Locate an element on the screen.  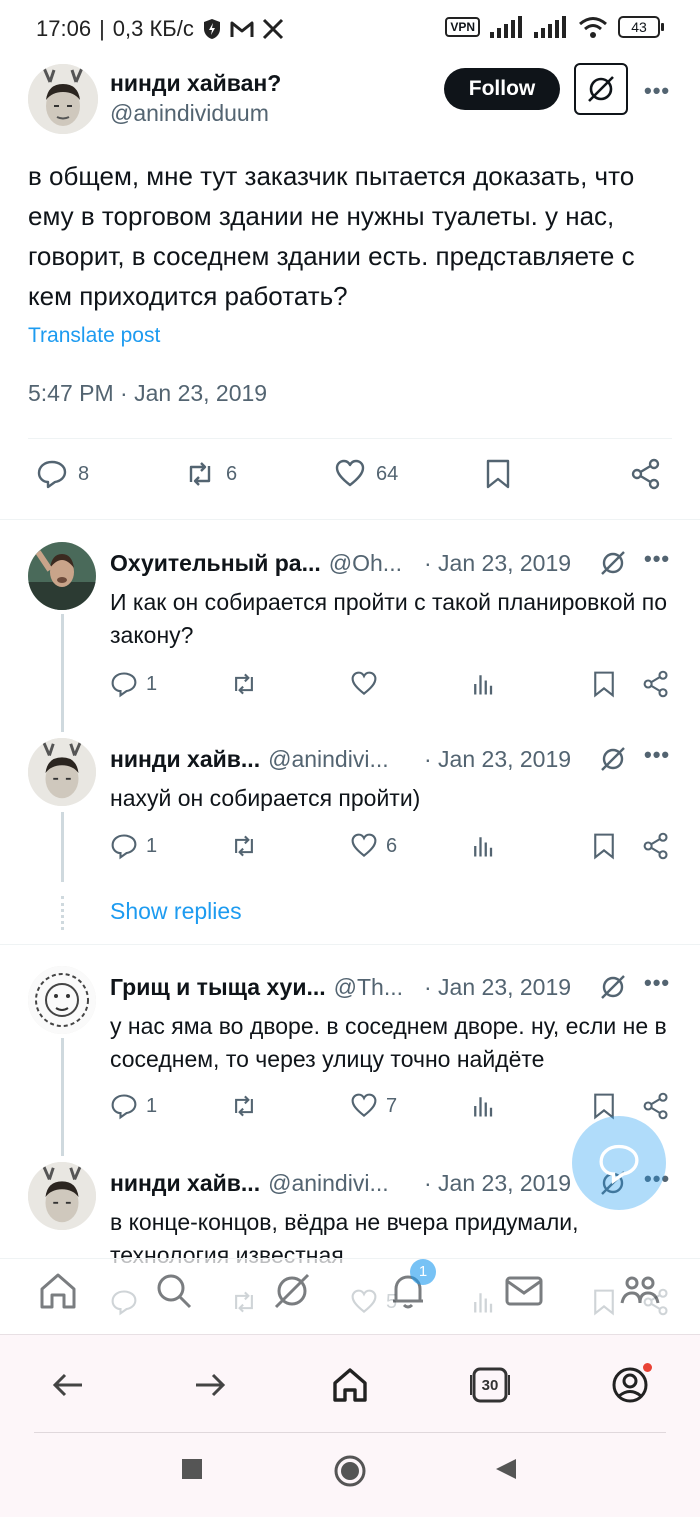
like-button: 6 is located at coordinates (373, 846).